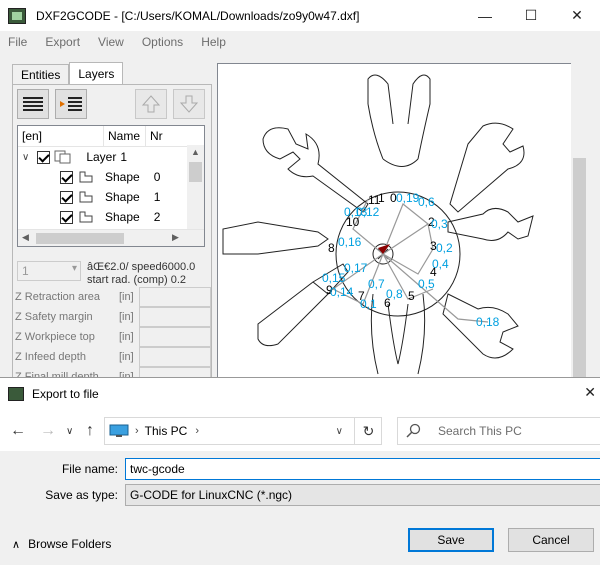  Describe the element at coordinates (113, 297) in the screenshot. I see `param-z-retraction: Z Retraction area [in]` at that location.